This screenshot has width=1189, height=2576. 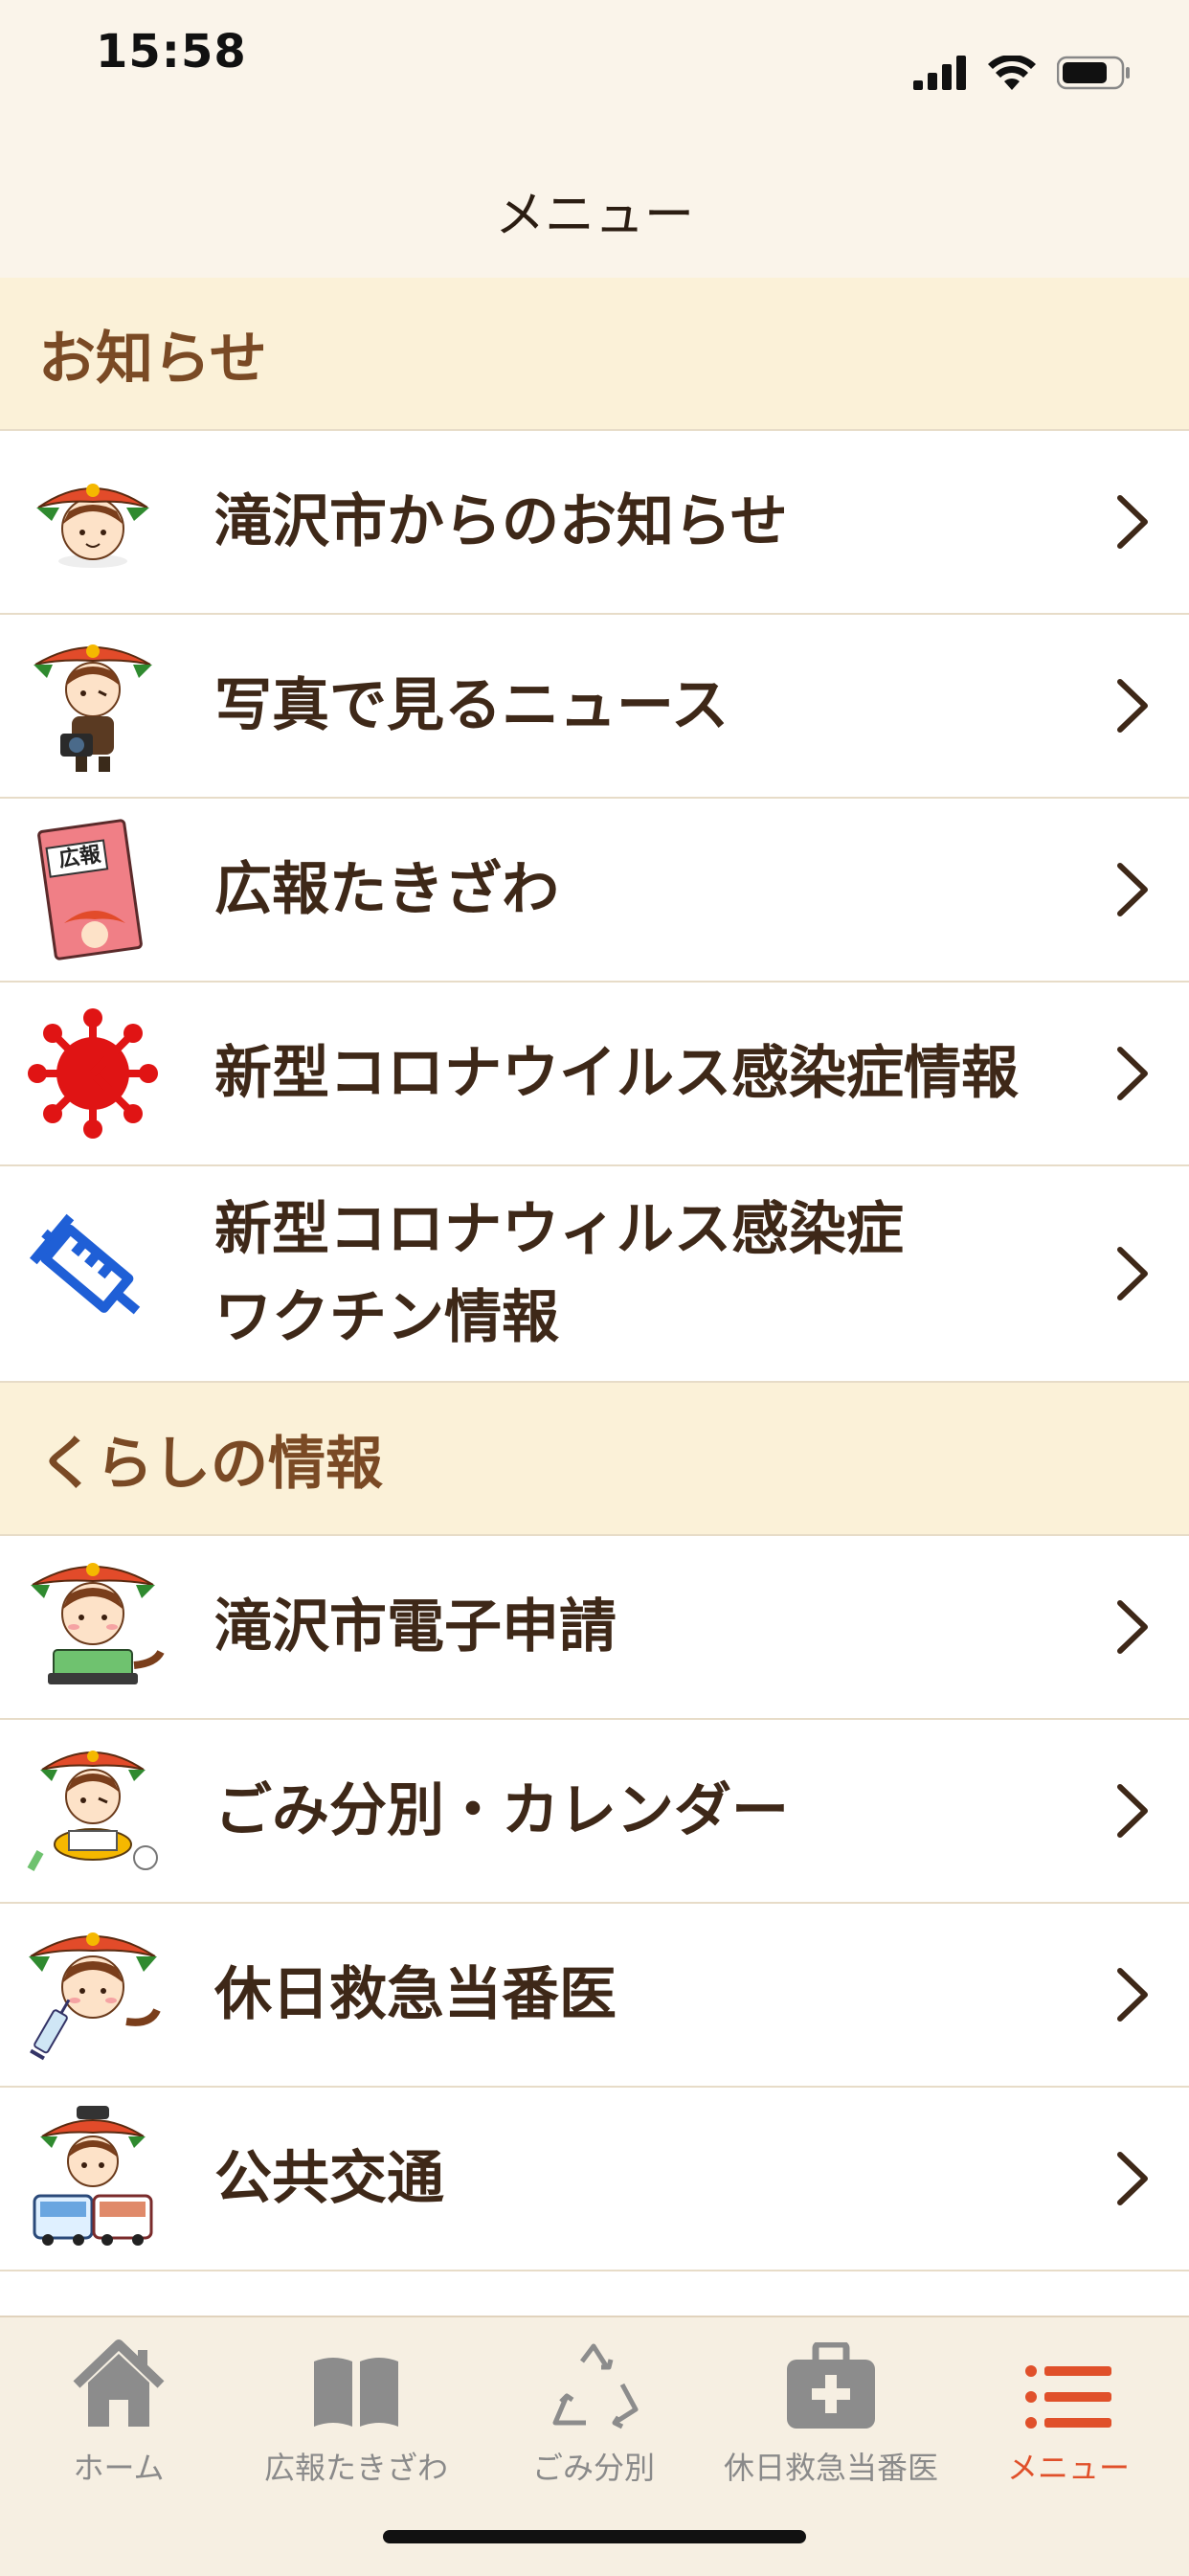 What do you see at coordinates (93, 889) in the screenshot?
I see `newsletter-book-icon: 広報` at bounding box center [93, 889].